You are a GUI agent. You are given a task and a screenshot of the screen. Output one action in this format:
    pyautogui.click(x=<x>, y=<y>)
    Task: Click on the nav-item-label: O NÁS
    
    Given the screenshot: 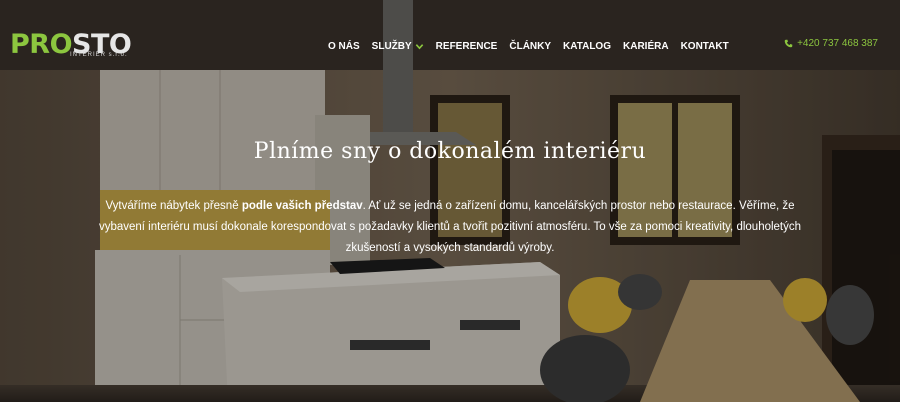 What is the action you would take?
    pyautogui.click(x=344, y=46)
    